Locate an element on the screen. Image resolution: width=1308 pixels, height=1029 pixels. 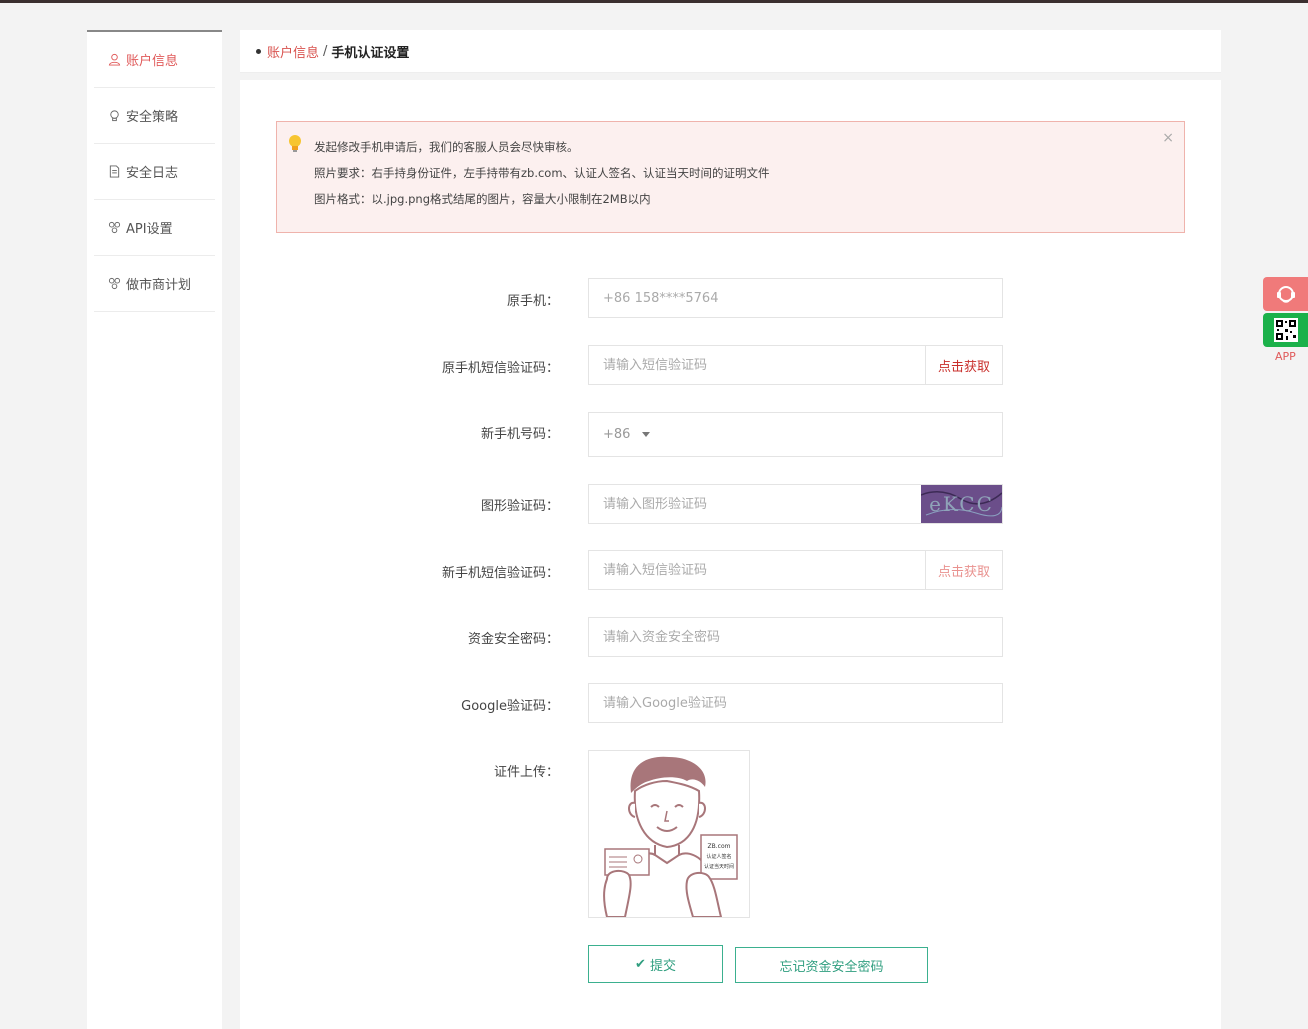
sidebar-item-label: 安全策略 is located at coordinates (152, 117).